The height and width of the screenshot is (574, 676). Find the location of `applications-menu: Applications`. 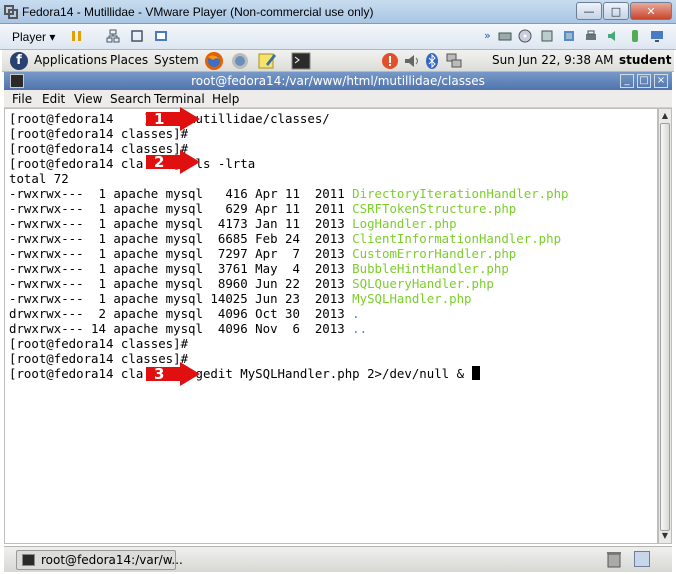

applications-menu: Applications is located at coordinates (70, 60).